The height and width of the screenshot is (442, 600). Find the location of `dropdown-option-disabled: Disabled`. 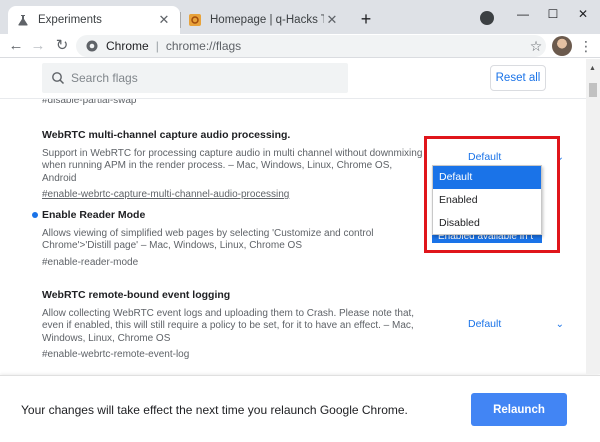

dropdown-option-disabled: Disabled is located at coordinates (487, 223).